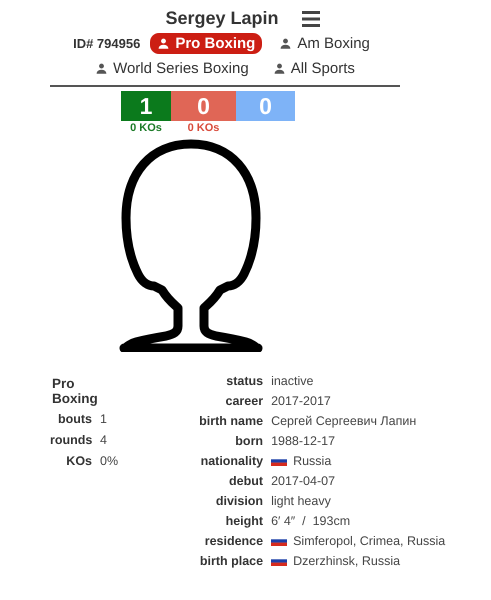 Image resolution: width=491 pixels, height=600 pixels. What do you see at coordinates (314, 68) in the screenshot?
I see `sport-tab: All Sports` at bounding box center [314, 68].